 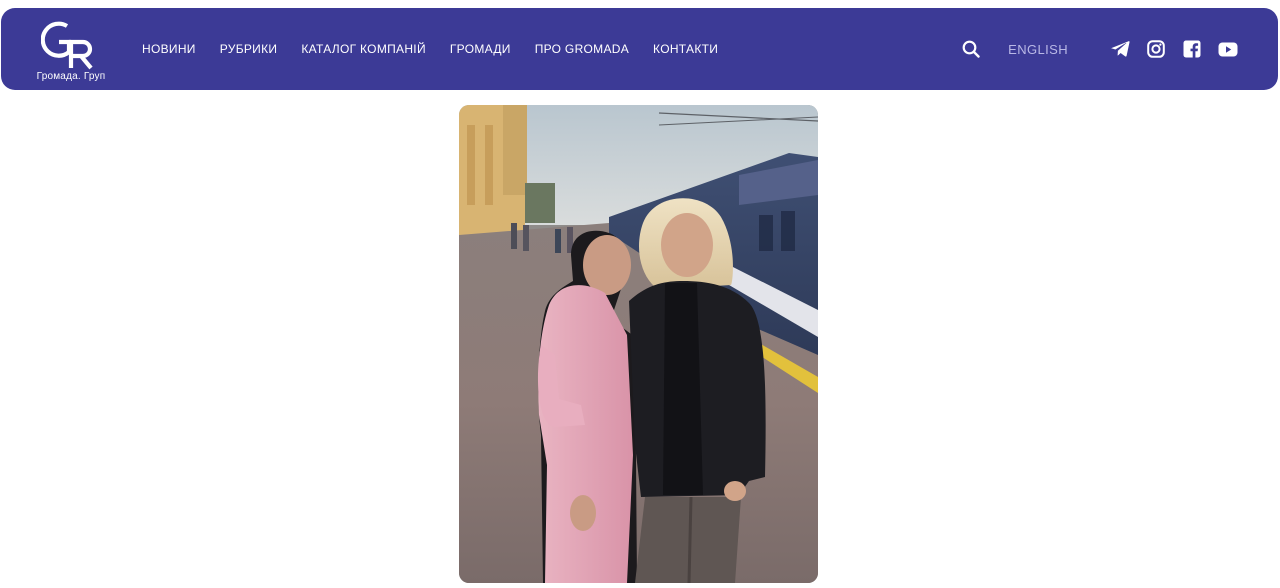 I want to click on facebook-link, so click(x=1192, y=49).